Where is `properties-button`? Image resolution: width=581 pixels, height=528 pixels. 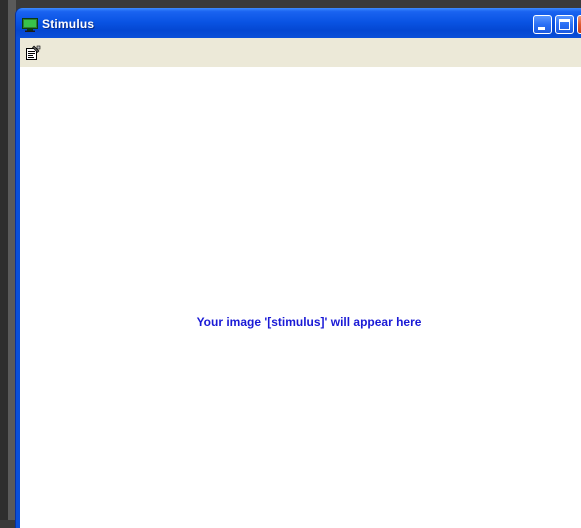 properties-button is located at coordinates (33, 53).